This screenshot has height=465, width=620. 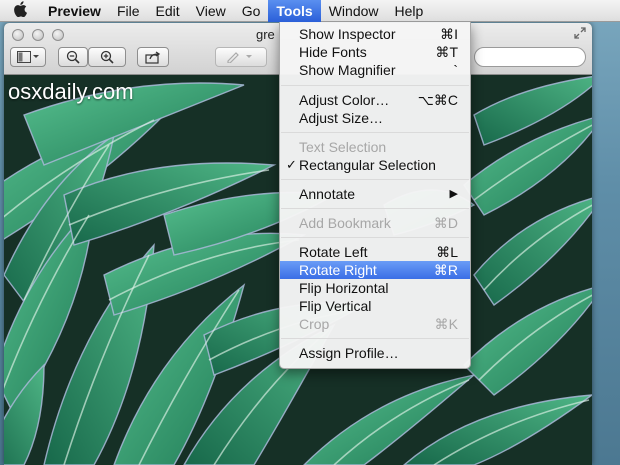 What do you see at coordinates (375, 52) in the screenshot?
I see `menu-item-hide-fonts: Hide Fonts ⌘T` at bounding box center [375, 52].